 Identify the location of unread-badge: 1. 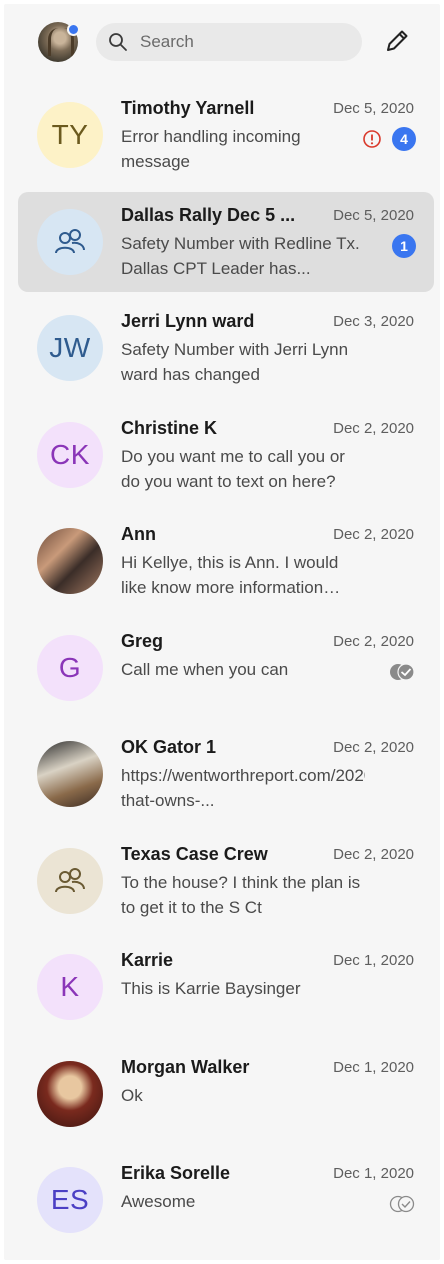
(404, 245).